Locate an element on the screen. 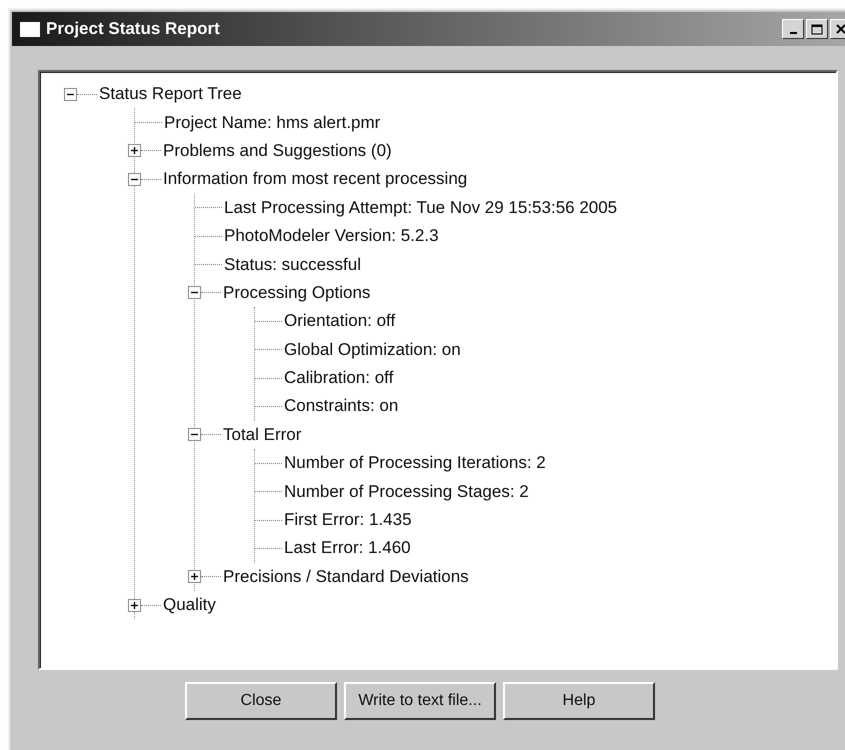 This screenshot has width=845, height=750. maximize-button is located at coordinates (817, 29).